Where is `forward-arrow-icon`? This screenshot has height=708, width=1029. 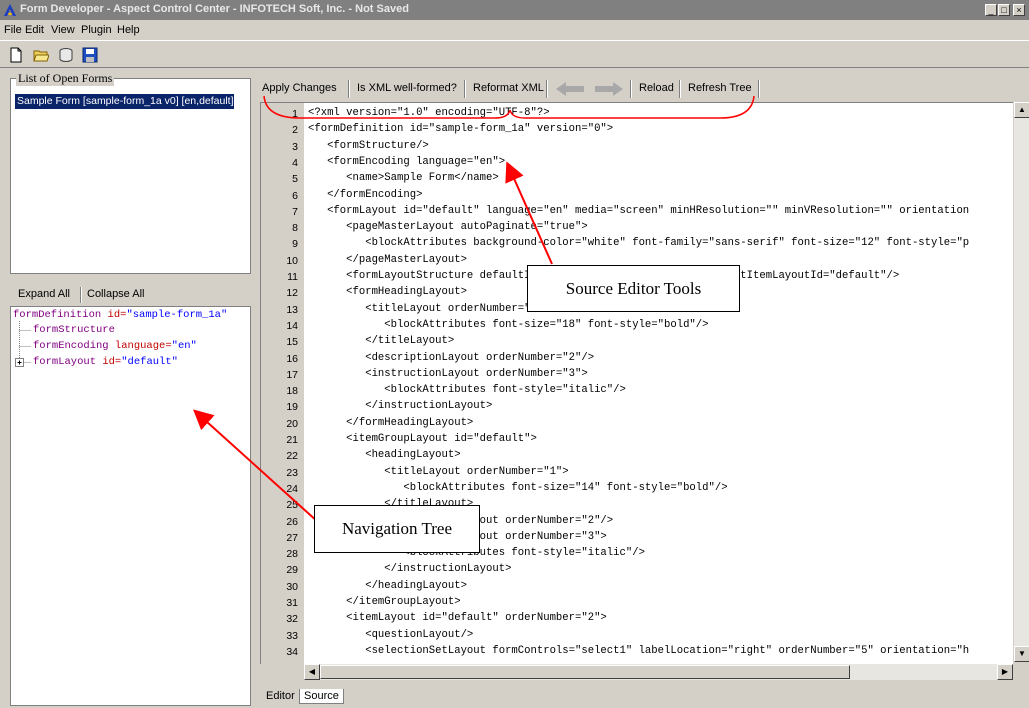 forward-arrow-icon is located at coordinates (608, 89).